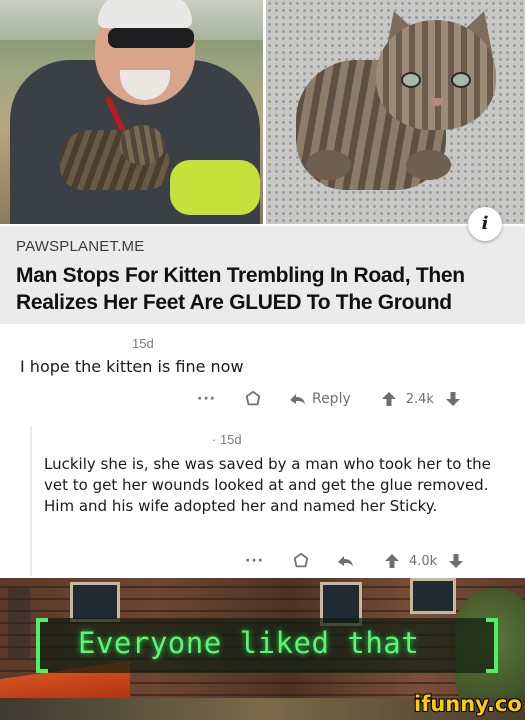 The width and height of the screenshot is (525, 720). Describe the element at coordinates (485, 224) in the screenshot. I see `info-icon: i` at that location.